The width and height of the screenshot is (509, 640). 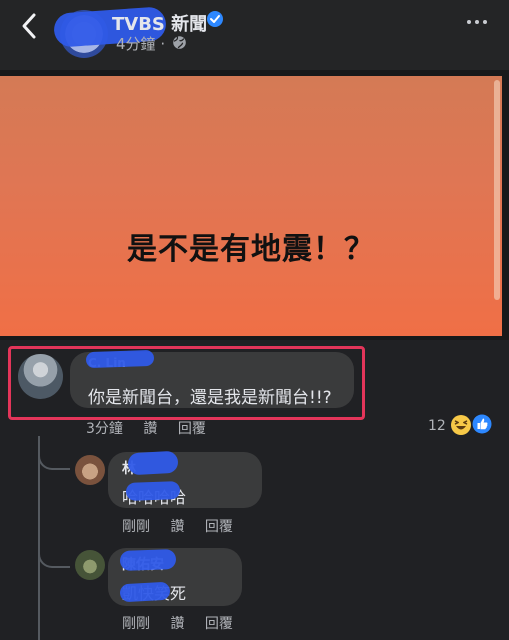 What do you see at coordinates (104, 429) in the screenshot?
I see `comment-time: 3分鐘` at bounding box center [104, 429].